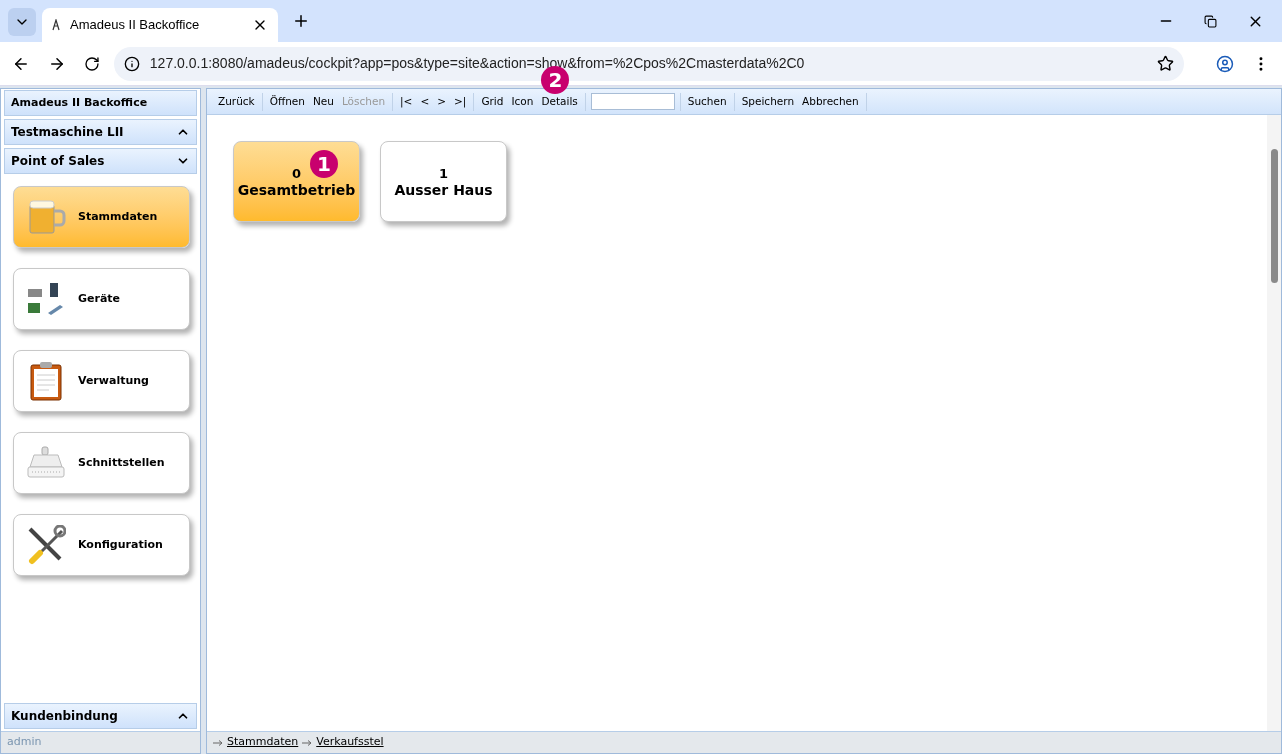  What do you see at coordinates (100, 742) in the screenshot?
I see `user-label: admin` at bounding box center [100, 742].